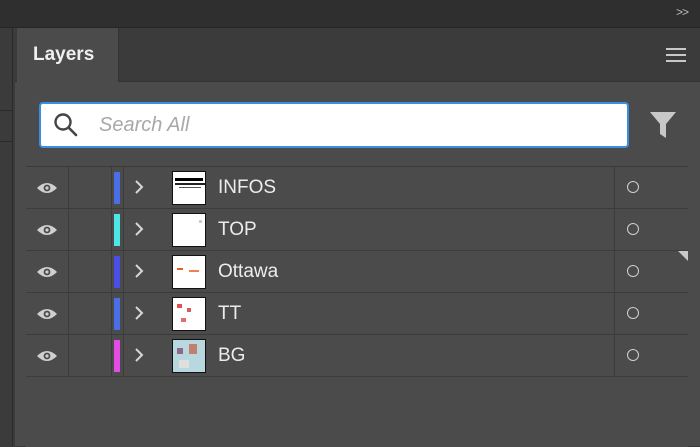 This screenshot has height=447, width=700. I want to click on selected-indicator, so click(683, 256).